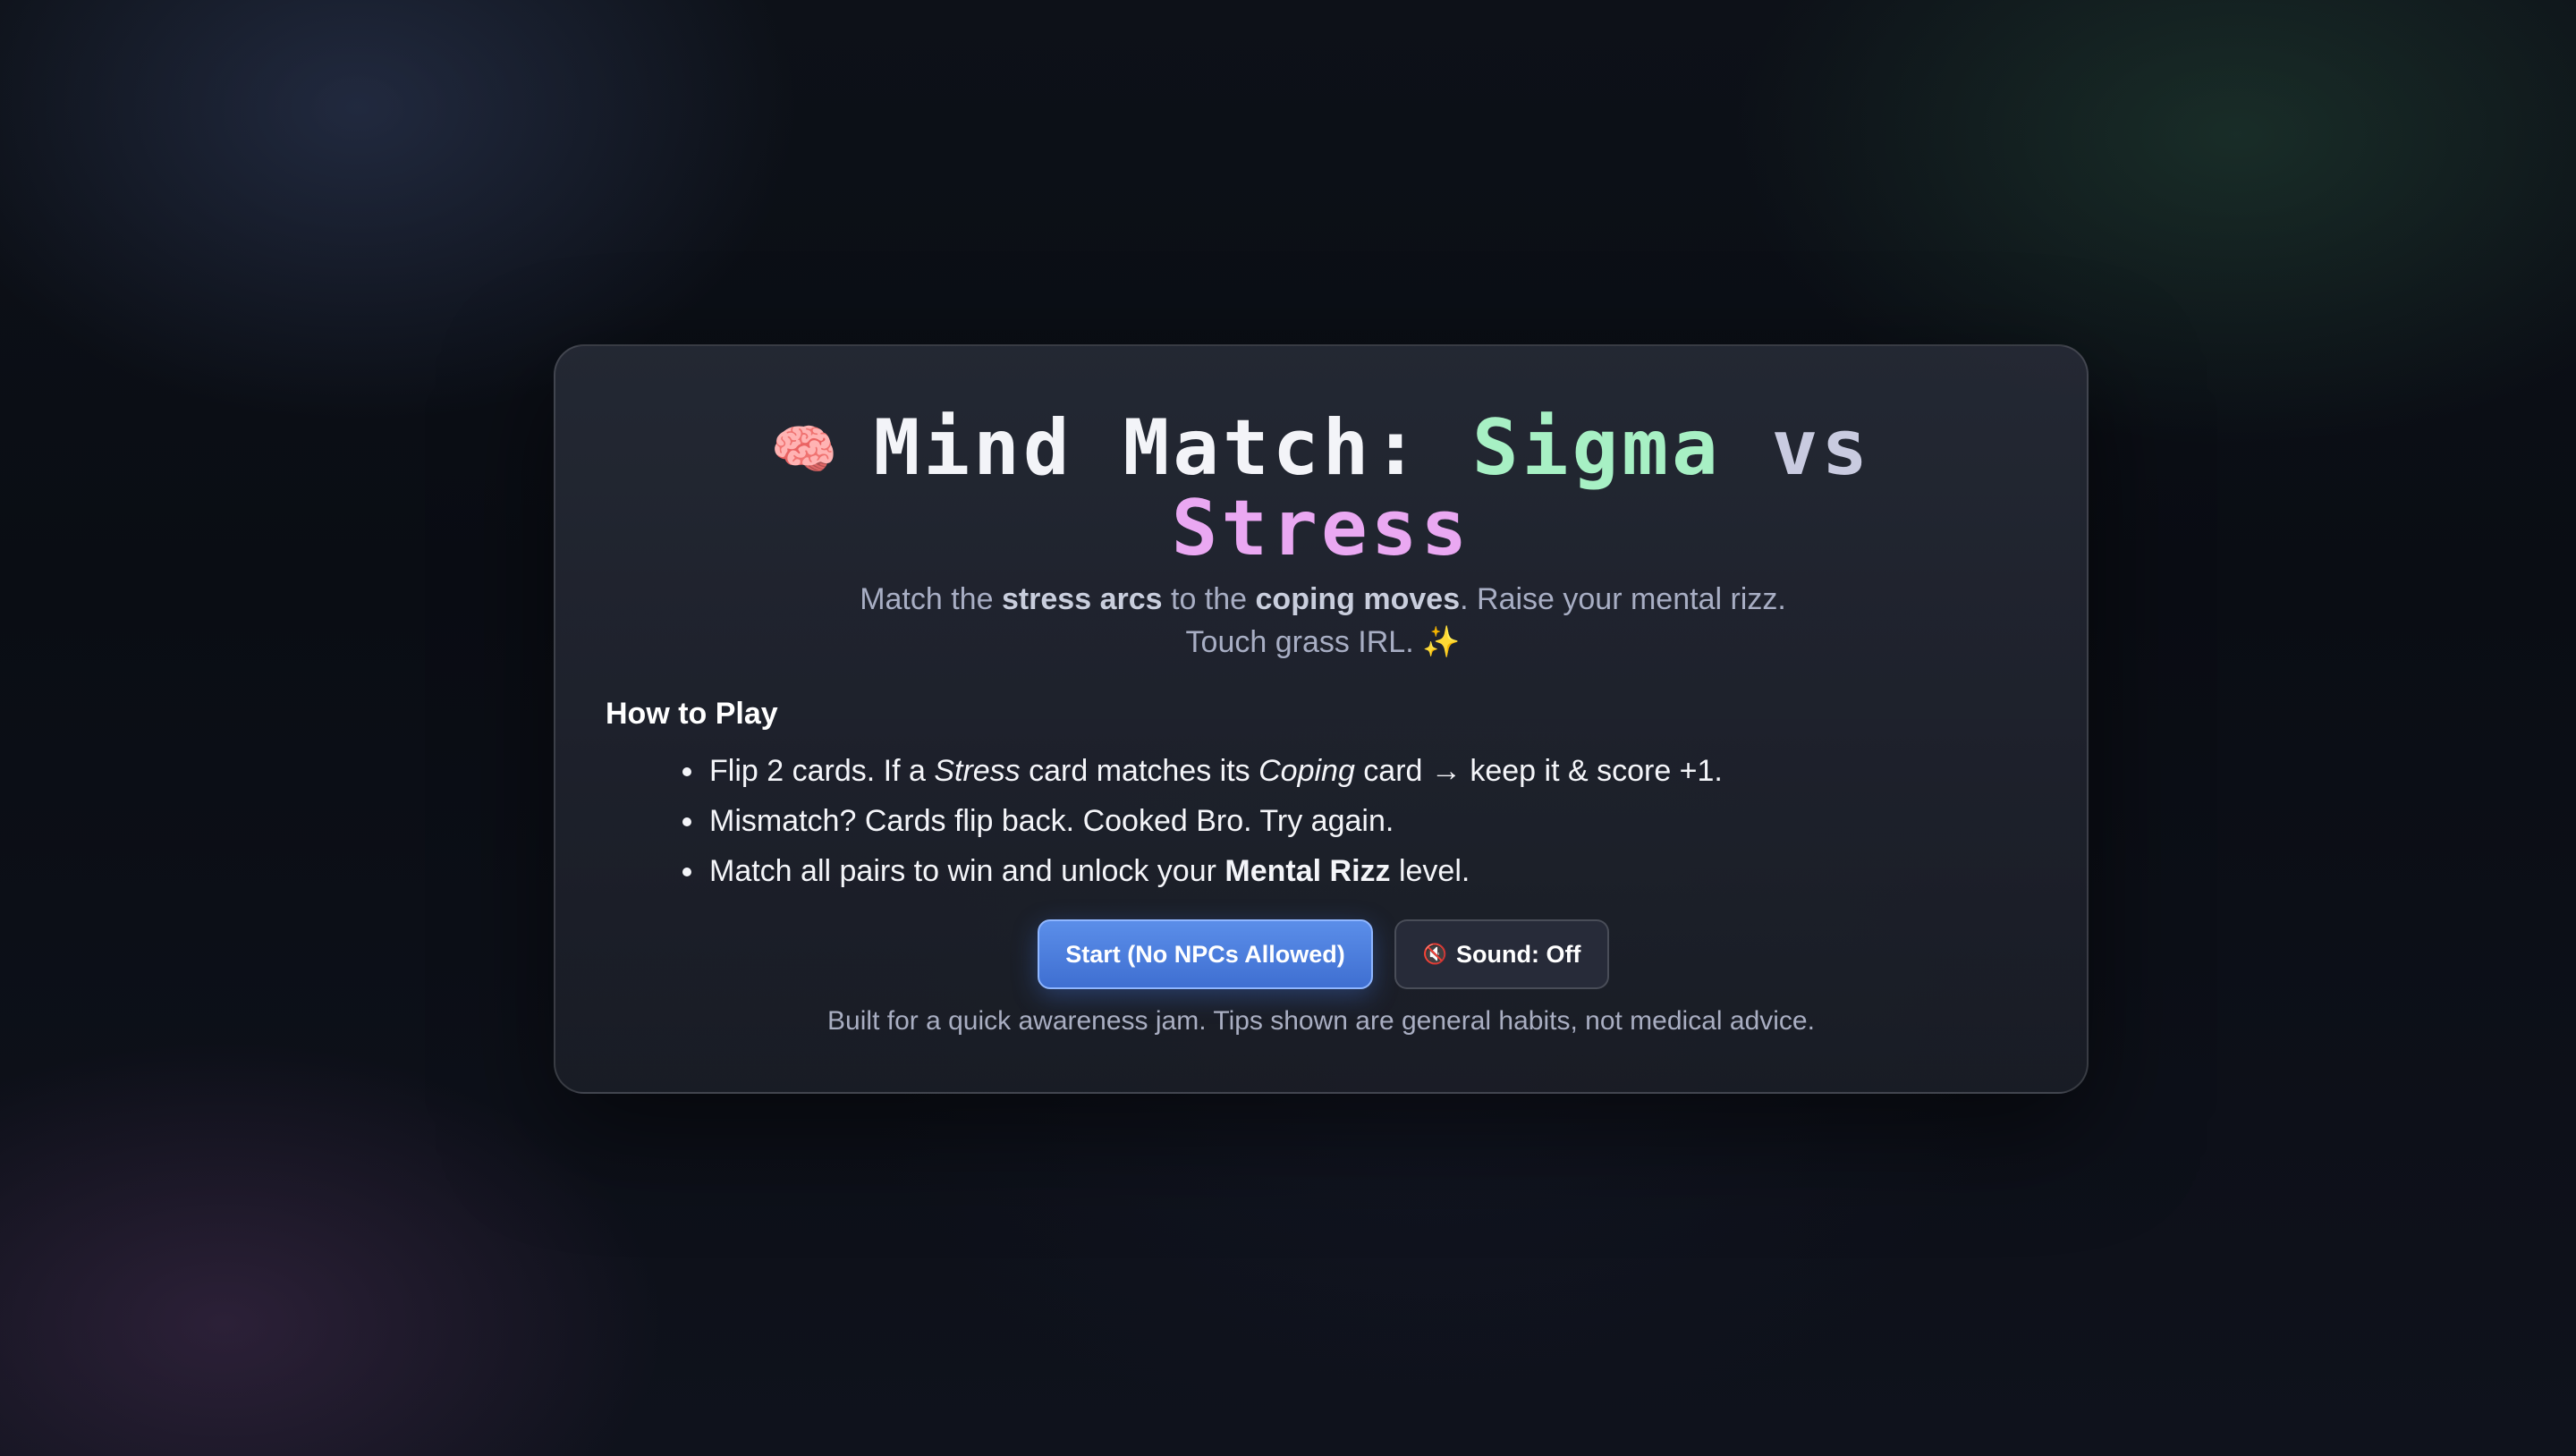  Describe the element at coordinates (1596, 448) in the screenshot. I see `title-sigma: Sigma` at that location.